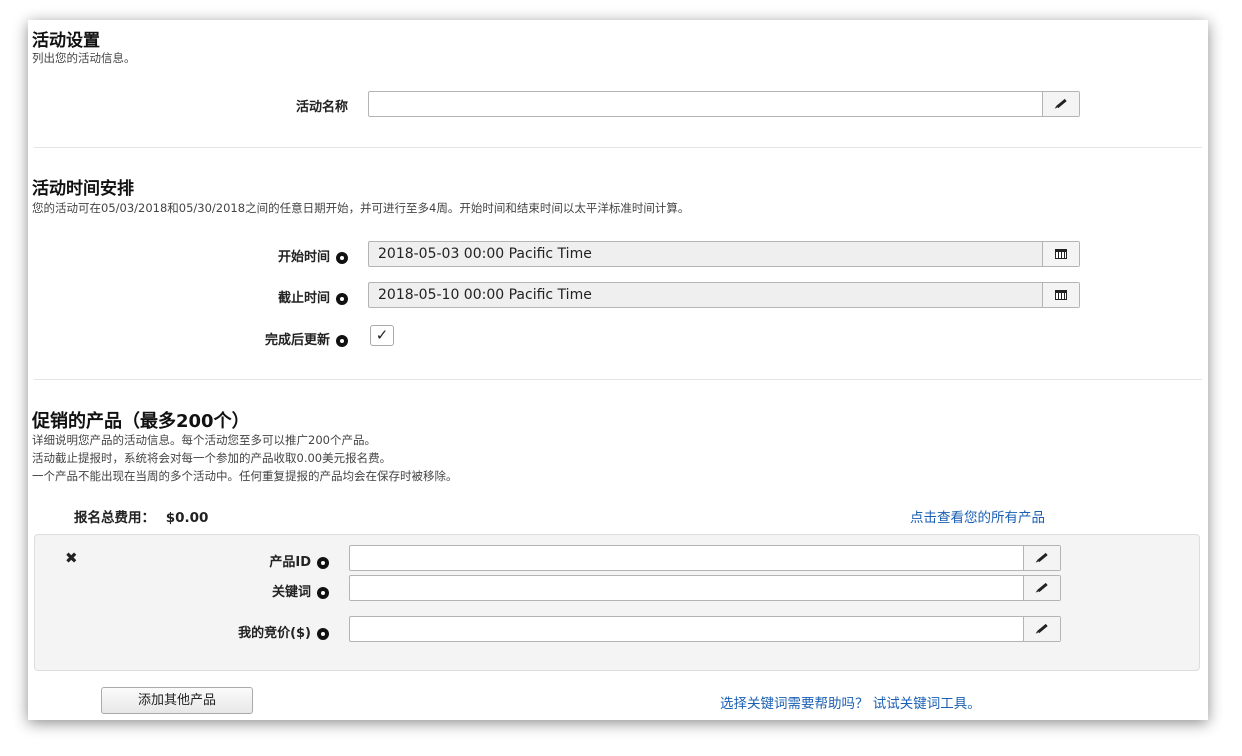 The width and height of the screenshot is (1242, 756). What do you see at coordinates (303, 298) in the screenshot?
I see `end-time-label-text: 截止时间` at bounding box center [303, 298].